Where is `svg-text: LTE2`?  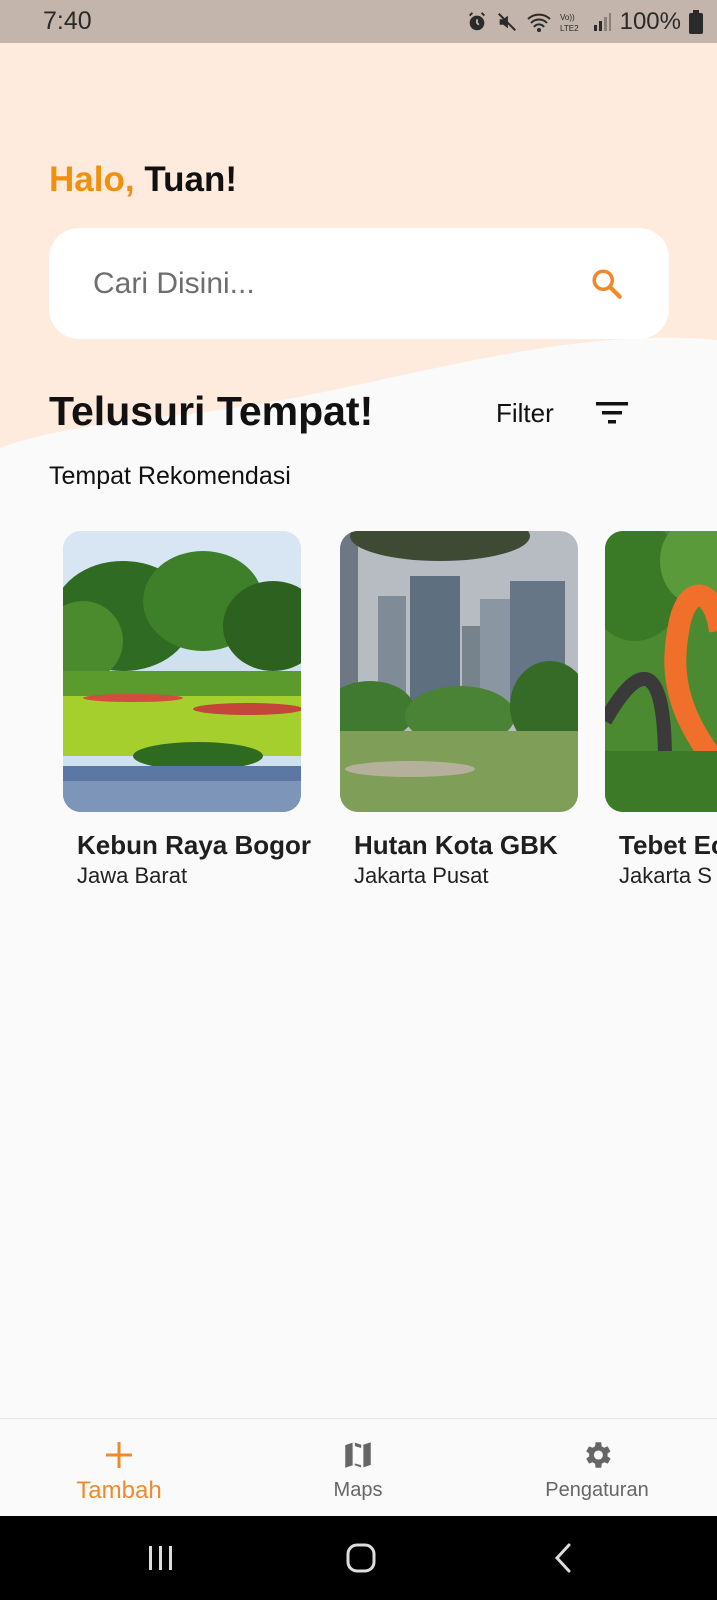
svg-text: LTE2 is located at coordinates (569, 28).